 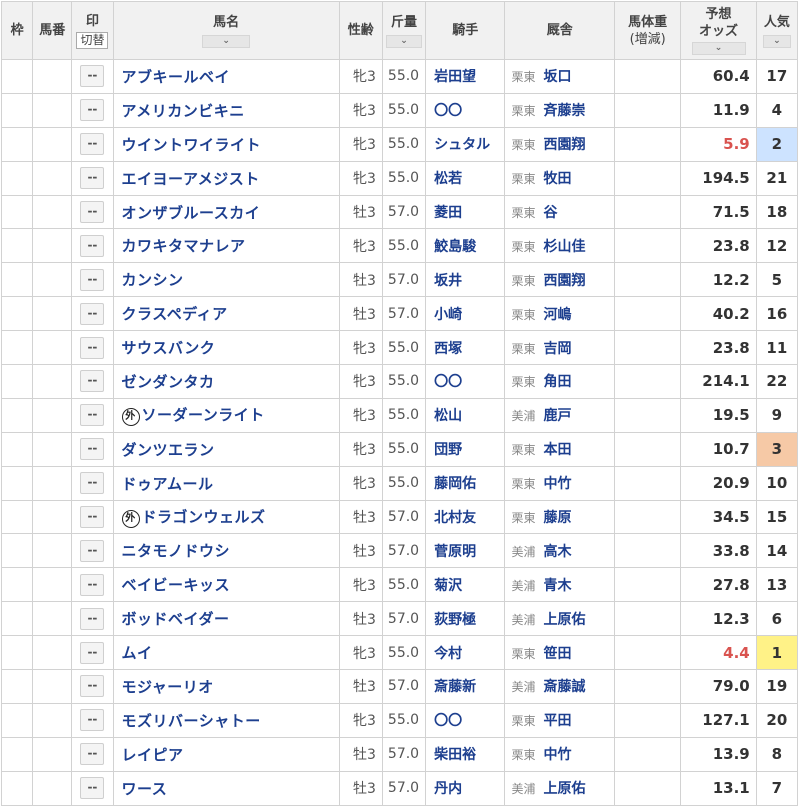 What do you see at coordinates (557, 349) in the screenshot?
I see `trainer-link: 吉岡` at bounding box center [557, 349].